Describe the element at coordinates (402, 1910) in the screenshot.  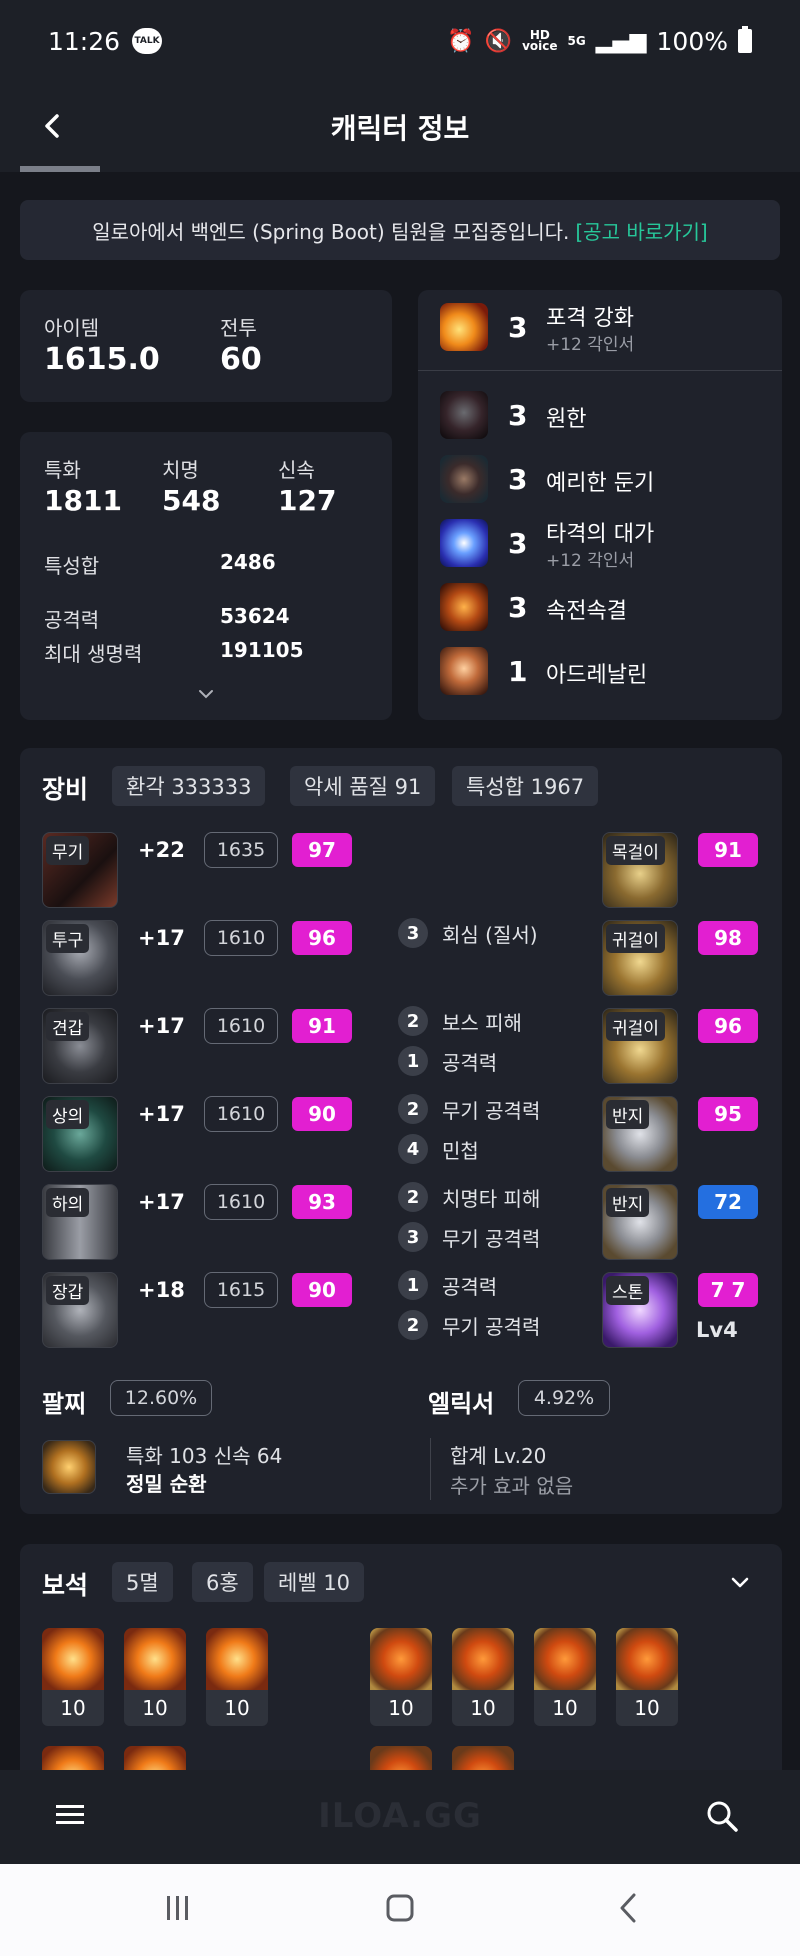
I see `home-button` at that location.